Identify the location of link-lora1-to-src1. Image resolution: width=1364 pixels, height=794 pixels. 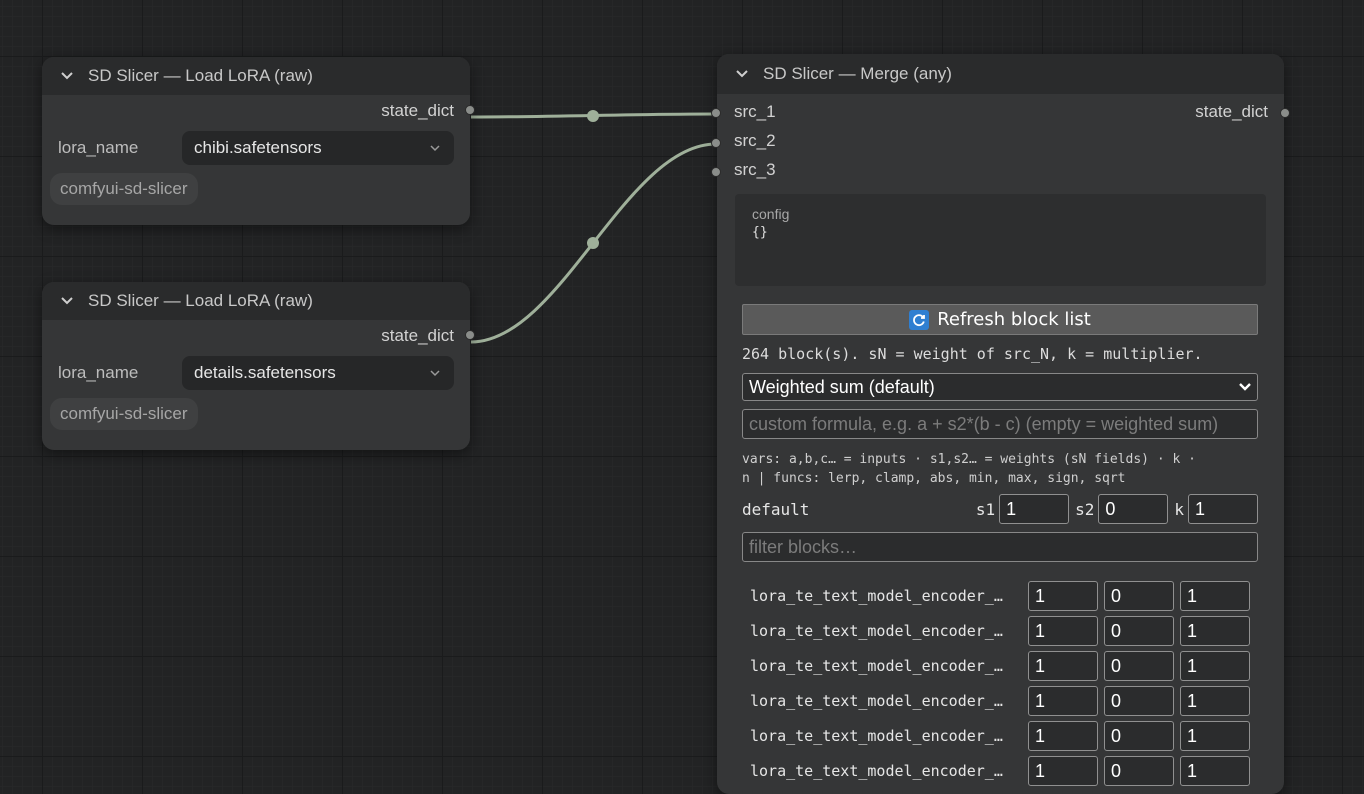
(593, 115).